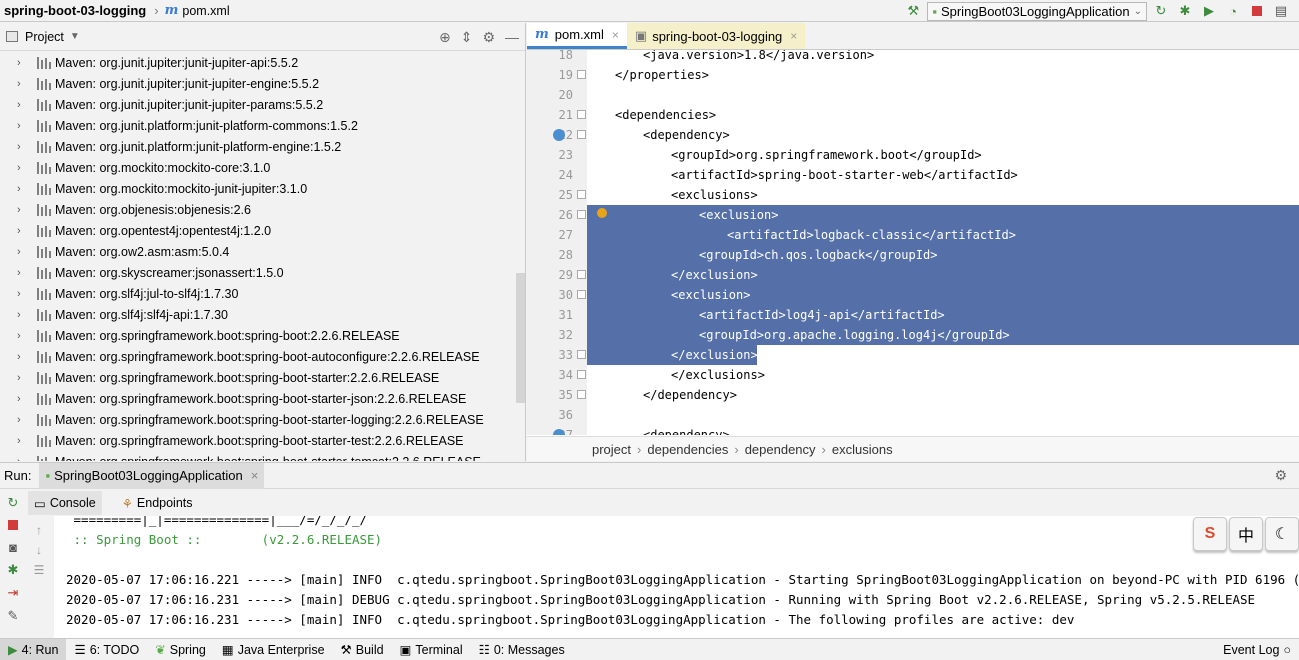 Image resolution: width=1299 pixels, height=660 pixels. I want to click on tree-item: › Maven: org.mockito:mockito-core:3.1.0, so click(258, 167).